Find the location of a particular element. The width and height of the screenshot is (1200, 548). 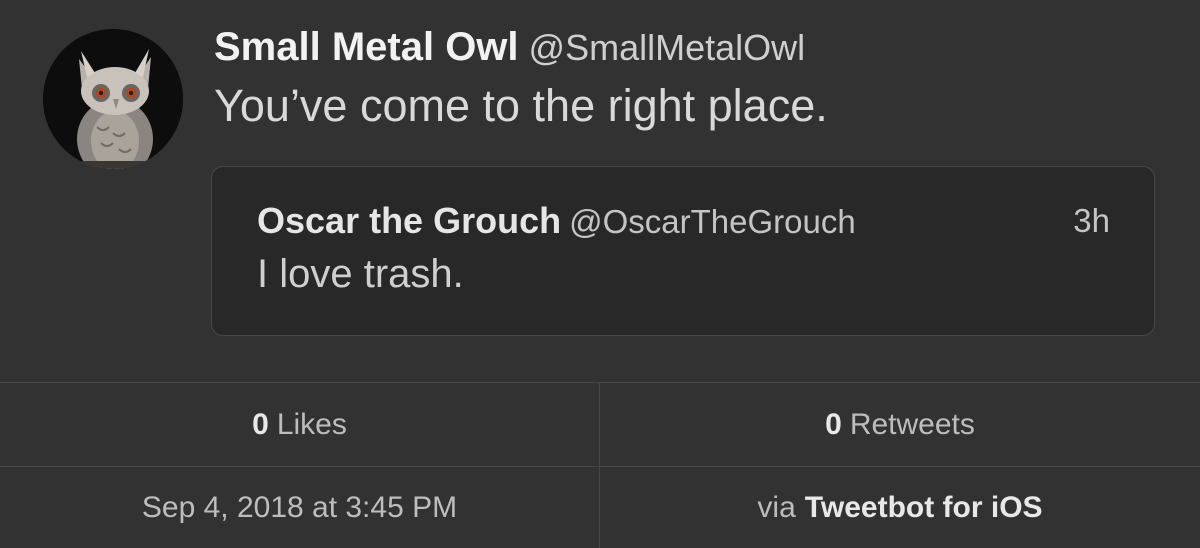

likes-stat: 0 Likes is located at coordinates (300, 424).